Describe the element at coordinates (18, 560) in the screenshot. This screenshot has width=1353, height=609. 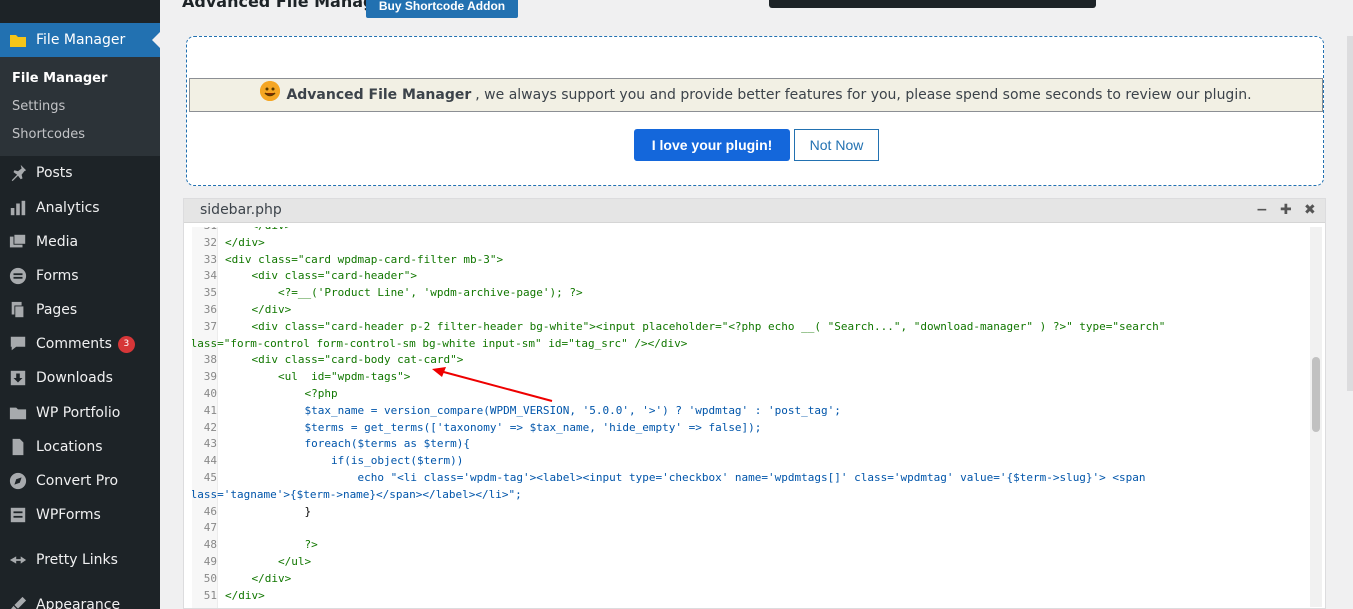
I see `link-icon` at that location.